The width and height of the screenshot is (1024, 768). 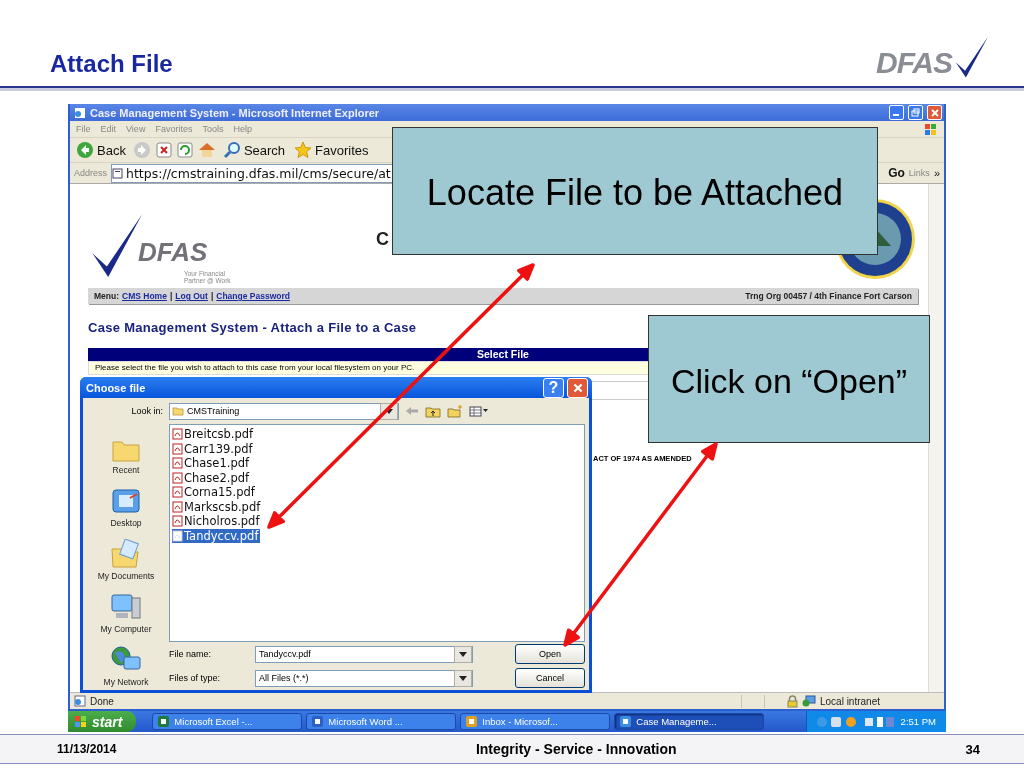 I want to click on zone-label: Local intranet, so click(x=849, y=701).